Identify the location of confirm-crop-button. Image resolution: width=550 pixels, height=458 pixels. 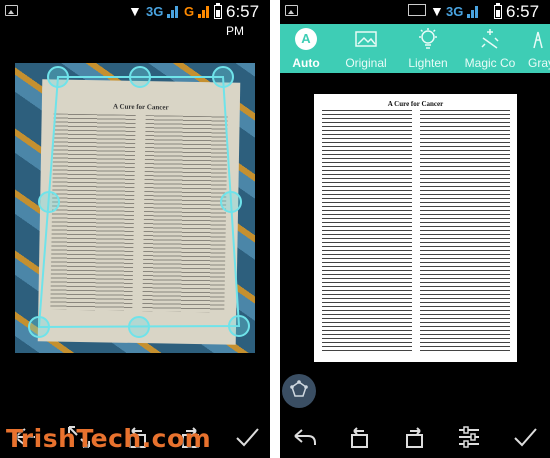
(247, 437).